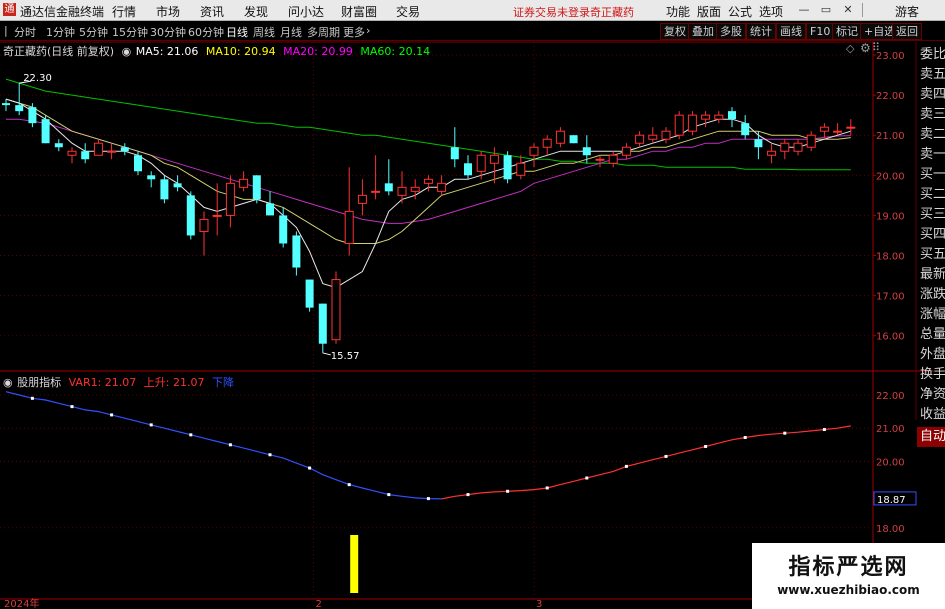 This screenshot has height=609, width=945. I want to click on sidebar-item-sell5: 卖五, so click(931, 75).